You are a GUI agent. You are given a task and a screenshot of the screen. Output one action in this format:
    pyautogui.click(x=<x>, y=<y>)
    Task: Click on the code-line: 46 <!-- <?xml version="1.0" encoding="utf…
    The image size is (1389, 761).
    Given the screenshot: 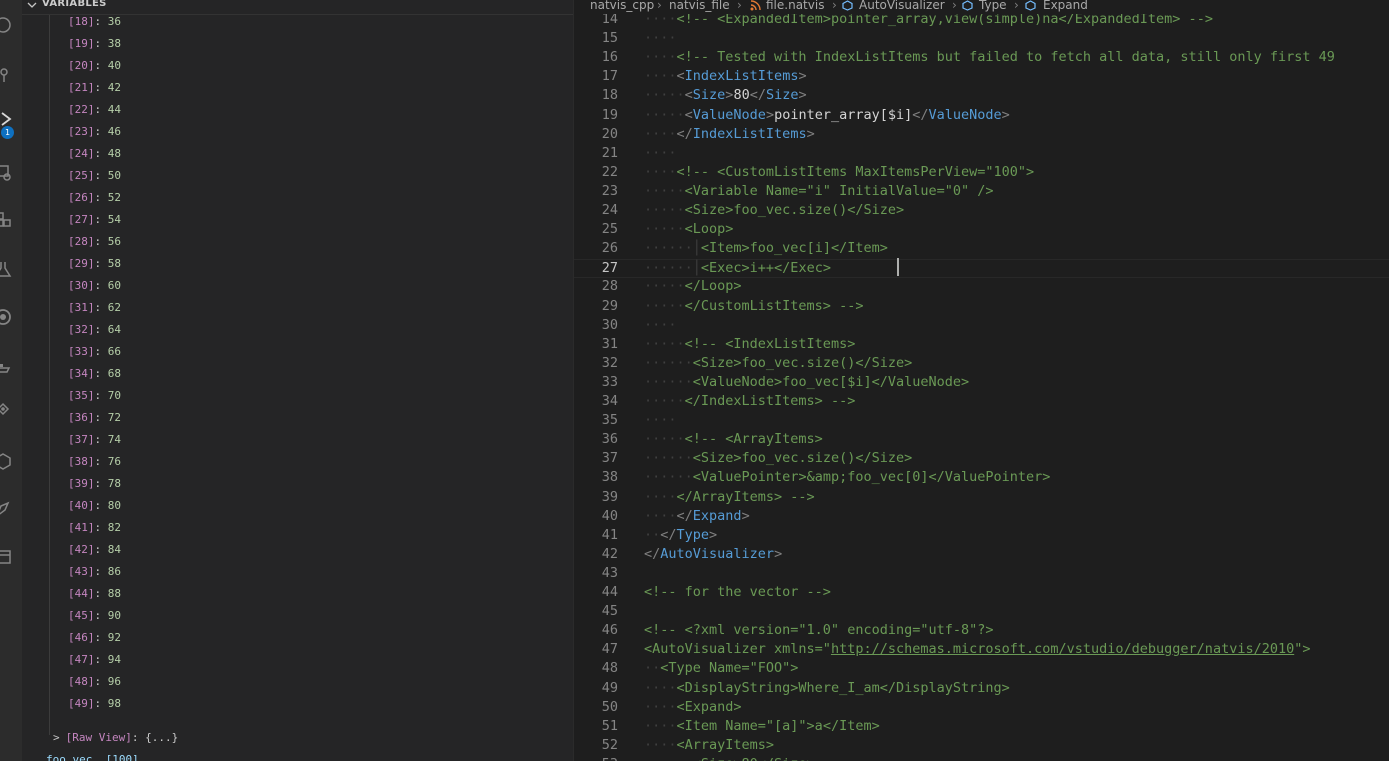 What is the action you would take?
    pyautogui.click(x=981, y=631)
    